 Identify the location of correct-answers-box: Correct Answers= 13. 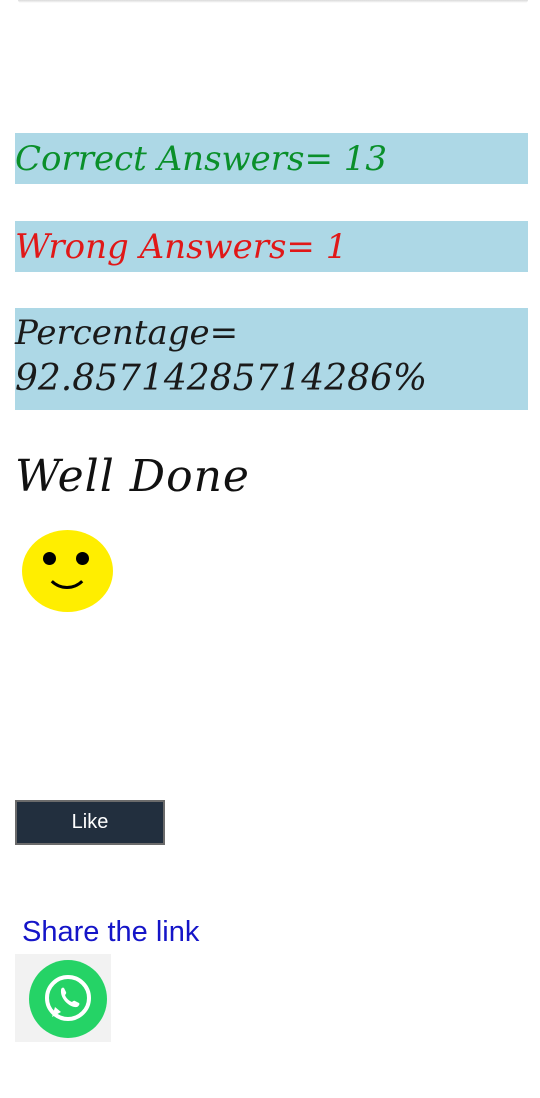
(271, 158).